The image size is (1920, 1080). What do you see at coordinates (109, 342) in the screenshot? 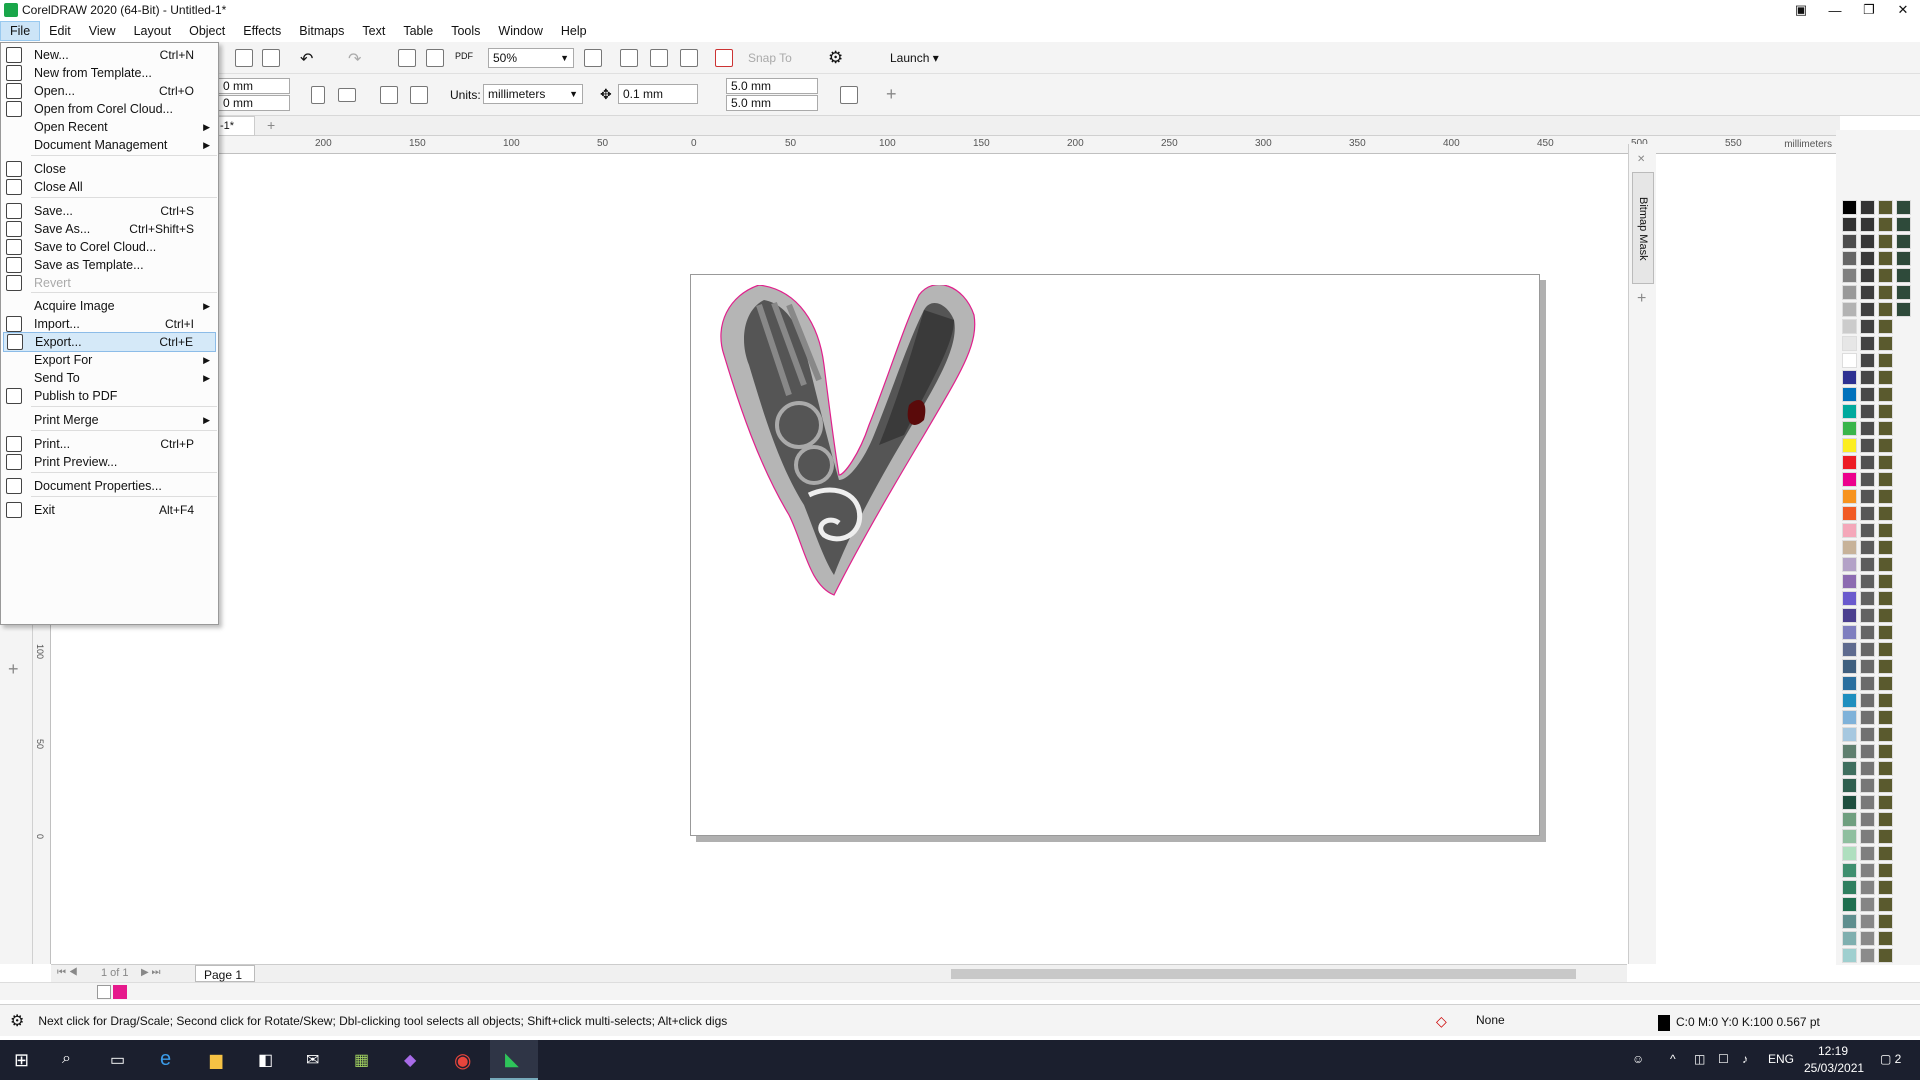
I see `file-menu-item-export: Export... Ctrl+E` at bounding box center [109, 342].